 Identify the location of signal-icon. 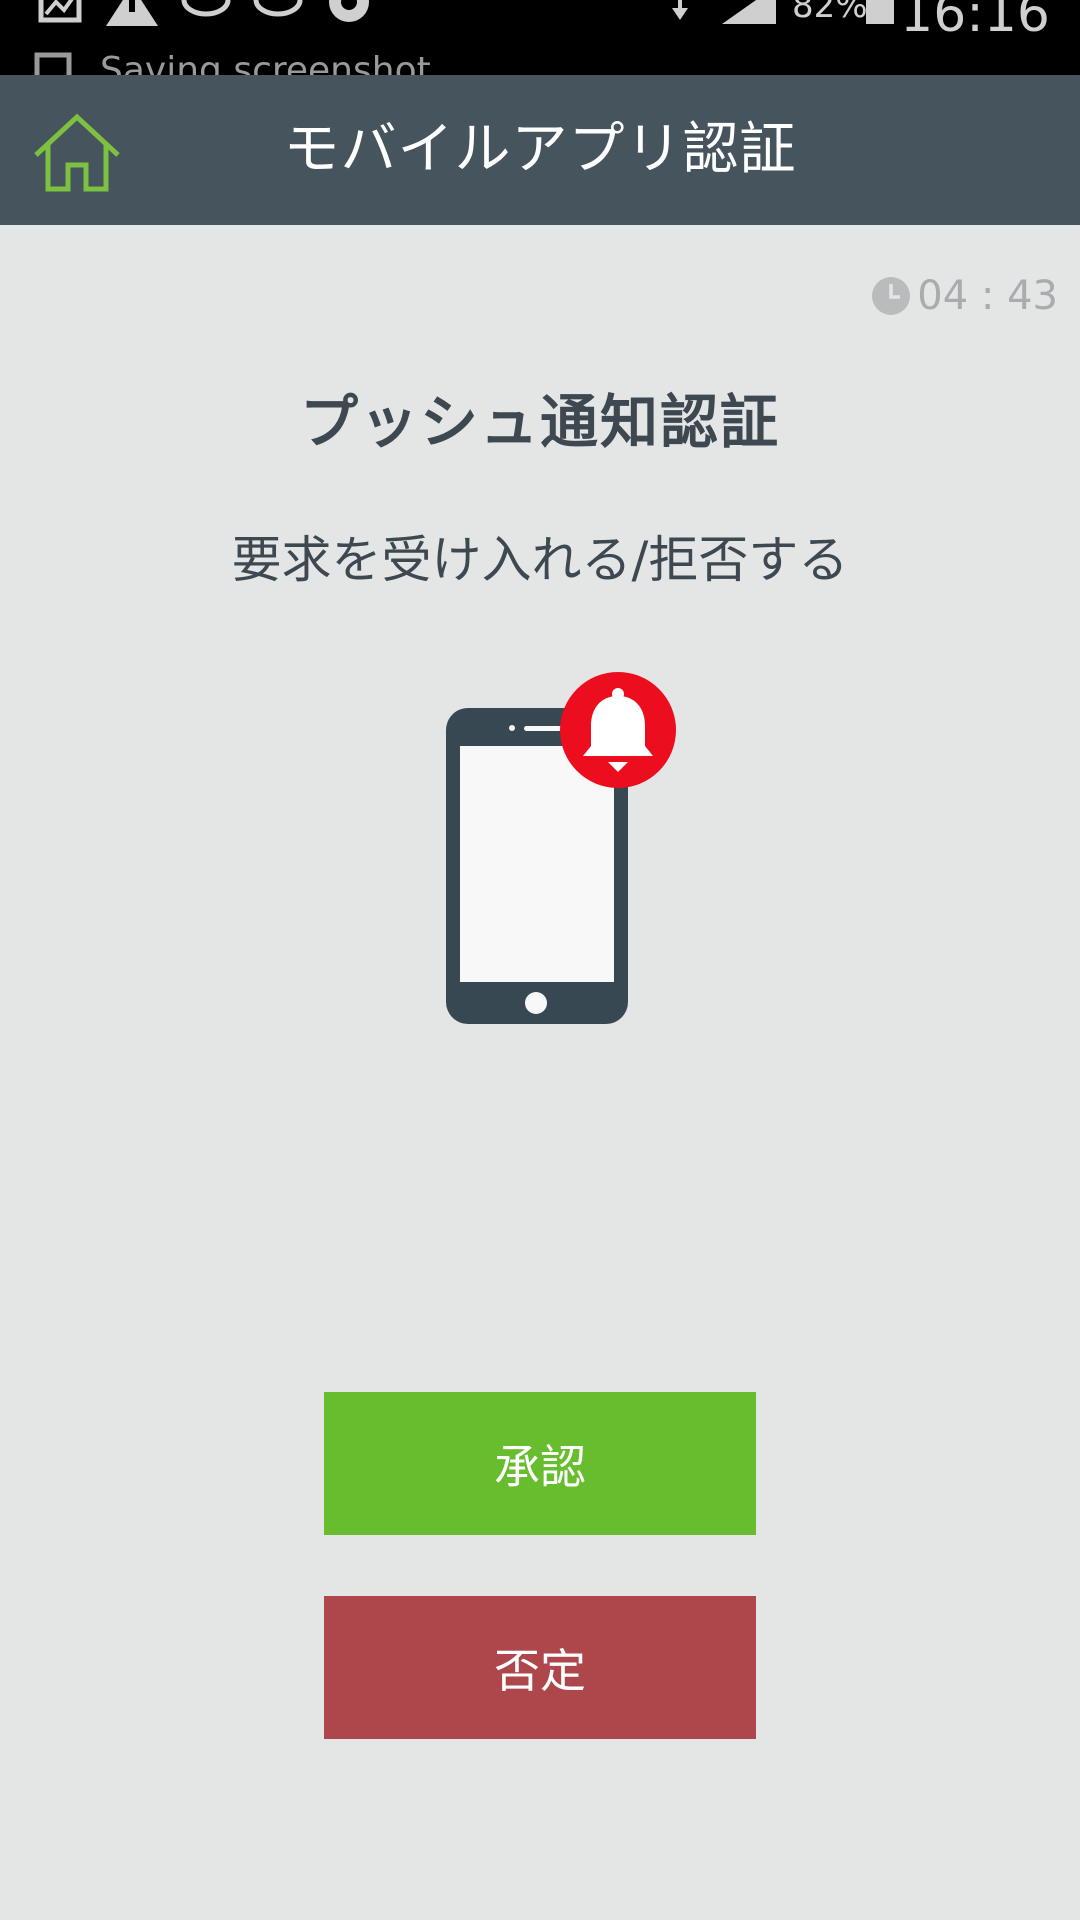
(749, 12).